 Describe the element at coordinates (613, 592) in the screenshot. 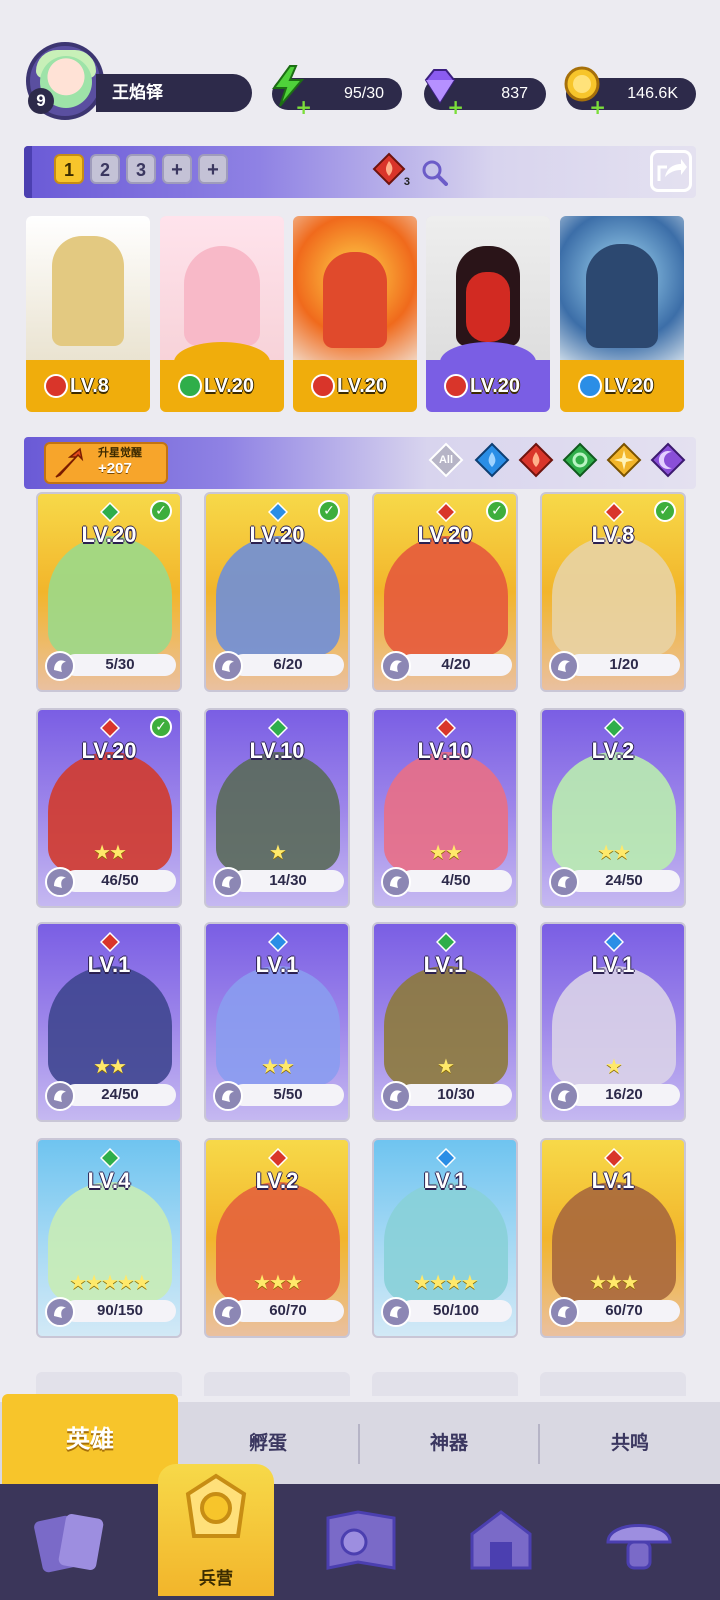

I see `hero-card: ✓ LV.8 1/20` at that location.